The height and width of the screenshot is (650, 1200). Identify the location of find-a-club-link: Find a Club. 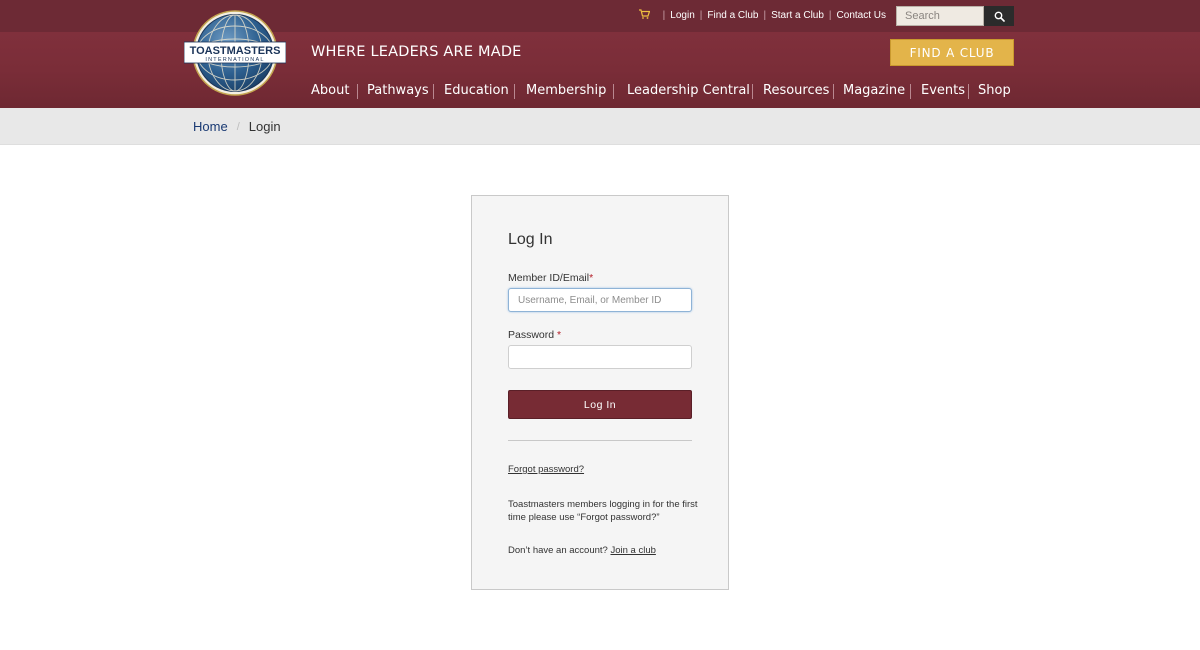
(732, 16).